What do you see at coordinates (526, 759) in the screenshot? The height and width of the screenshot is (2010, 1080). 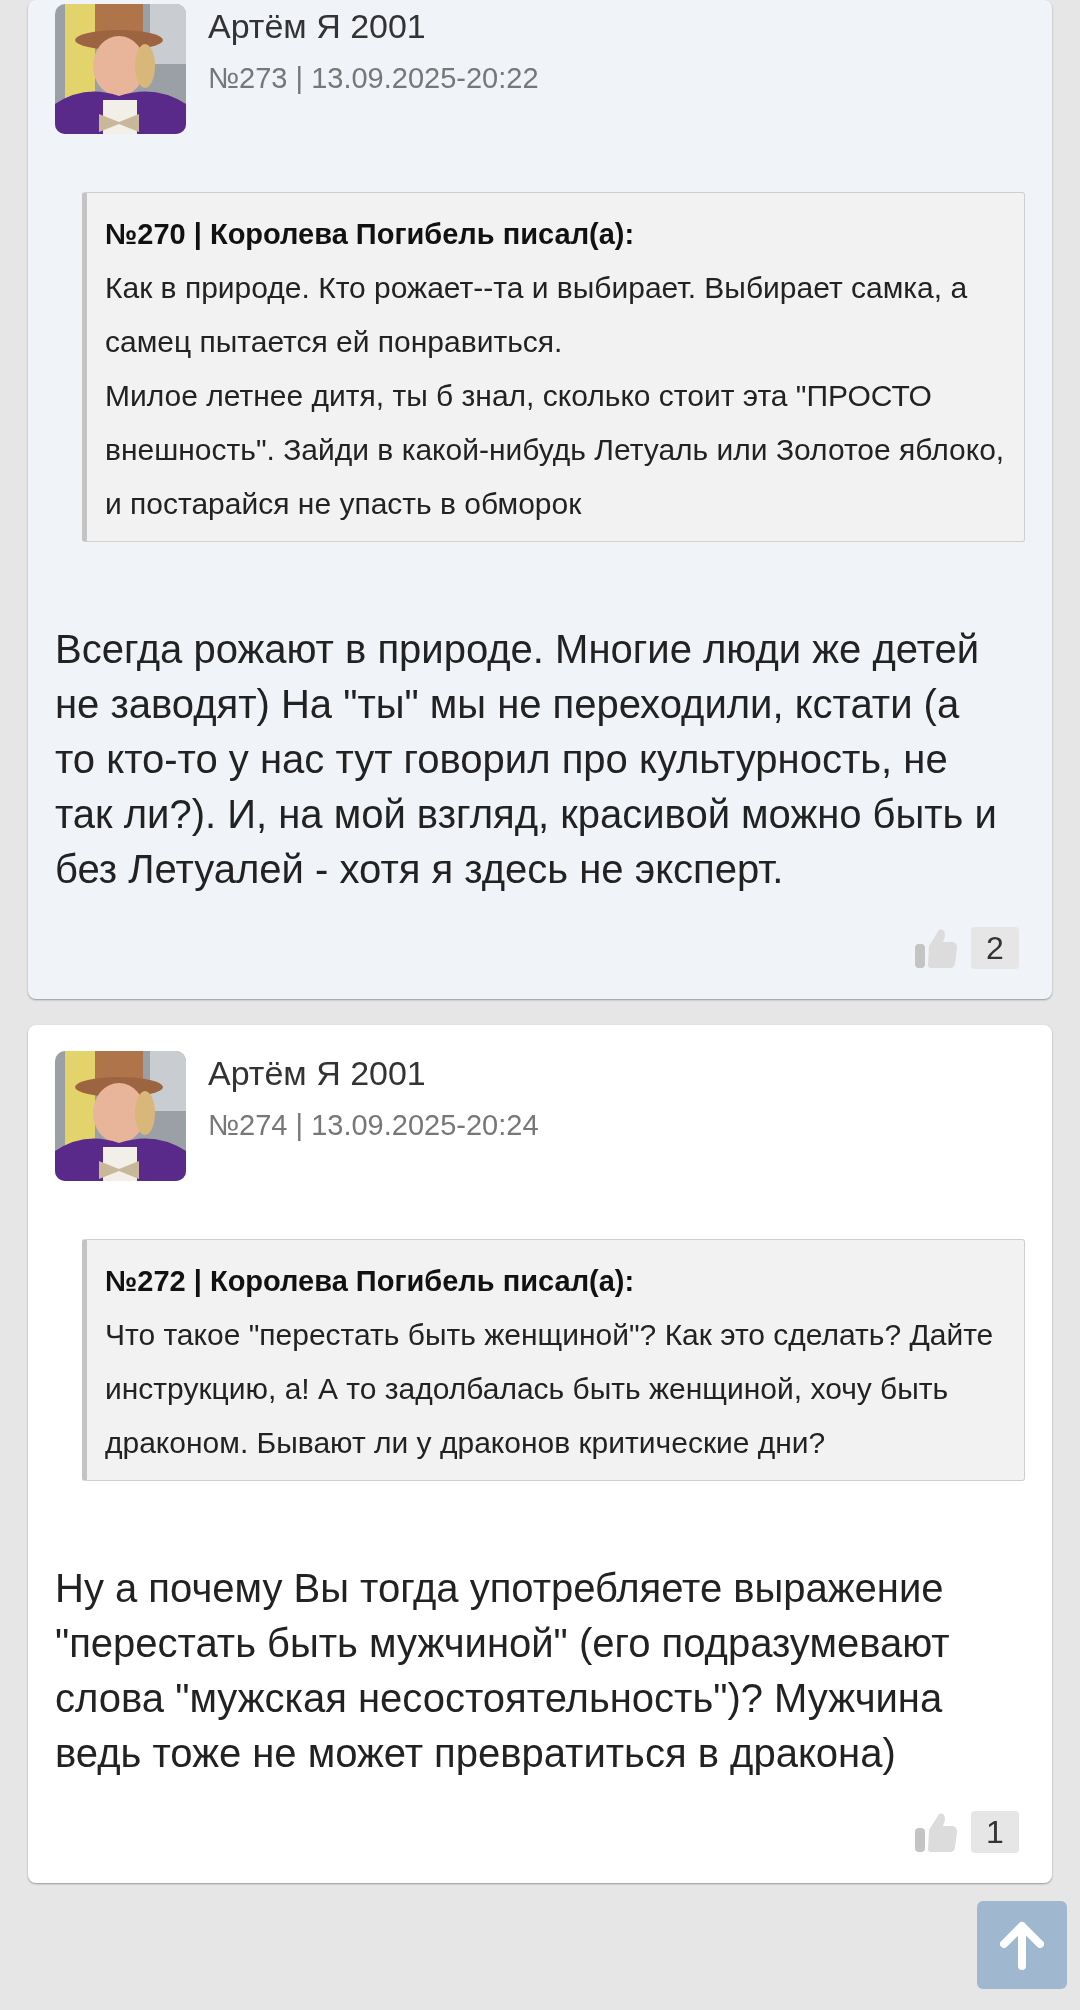 I see `post-text: Всегда рожают в природе. Многие люди же детей не заводят) На "ты" мы не переходили, кстати (а то кто-то у нас тут говорил про культурность, не так ли?). И, на мой взгляд, красивой можно быть и без Летуалей - хотя я здесь не эксперт.` at bounding box center [526, 759].